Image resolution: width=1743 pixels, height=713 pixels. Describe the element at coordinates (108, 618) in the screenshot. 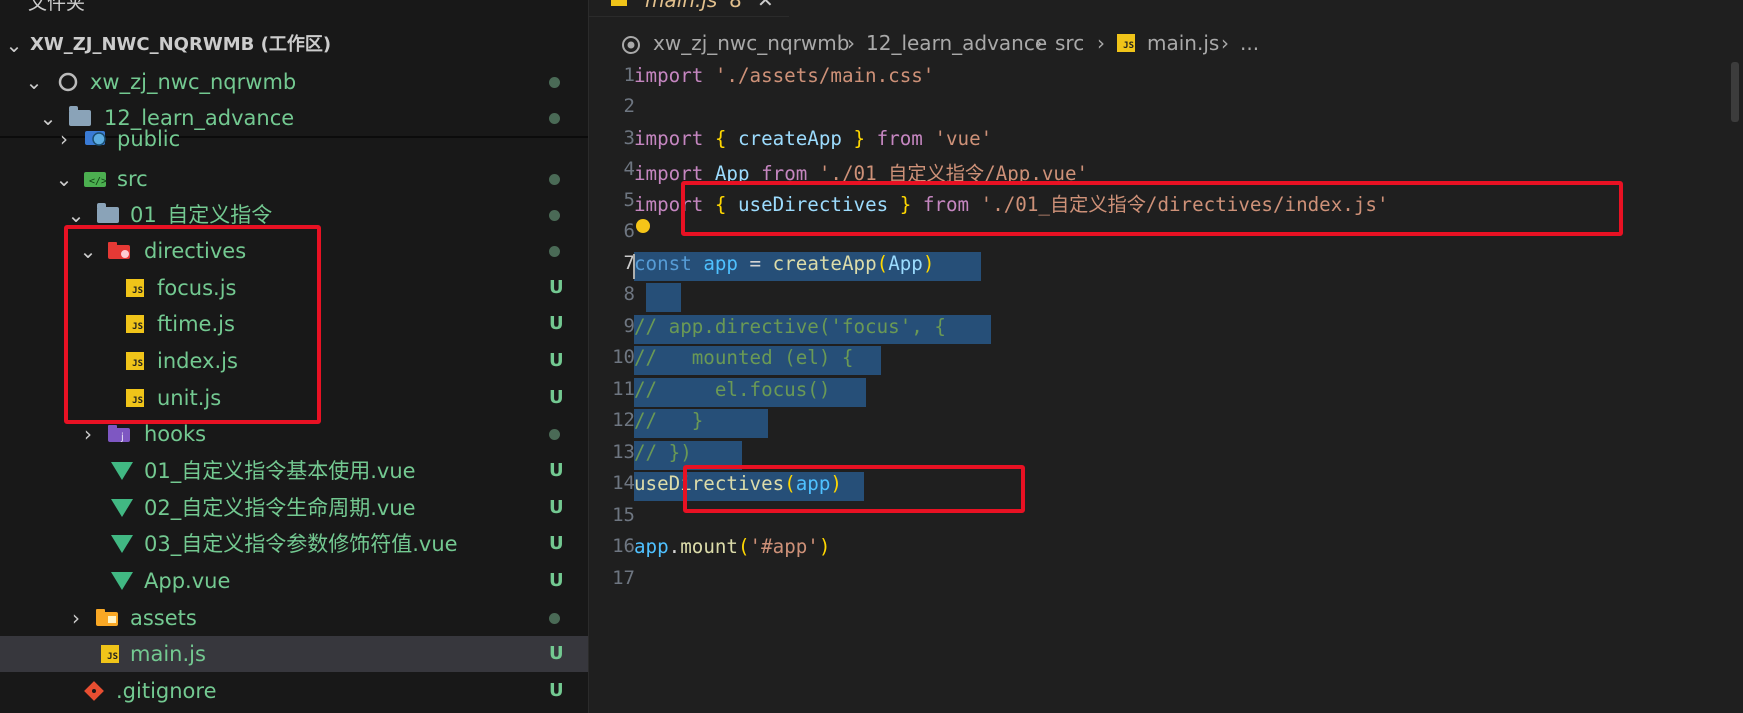

I see `assets-folder-icon` at that location.